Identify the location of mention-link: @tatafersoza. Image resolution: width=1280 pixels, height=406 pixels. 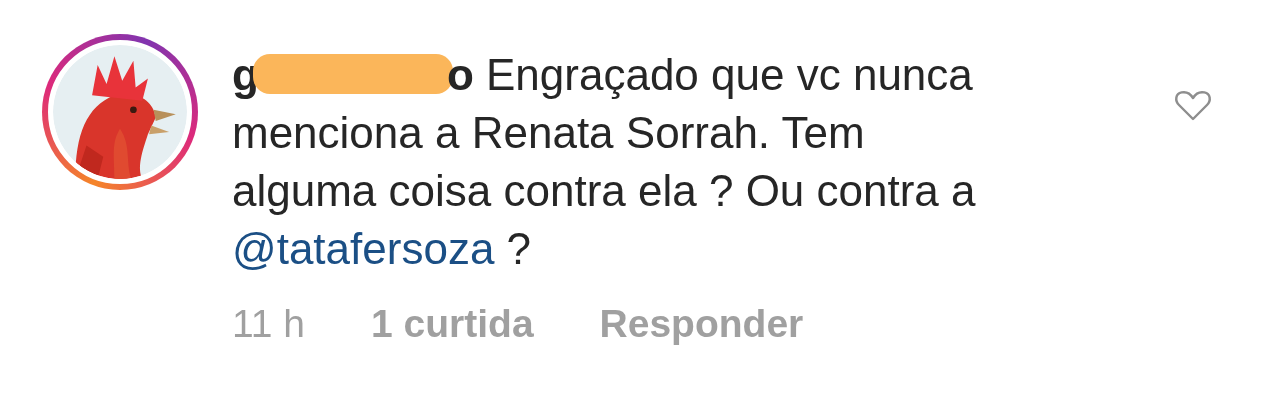
(363, 248).